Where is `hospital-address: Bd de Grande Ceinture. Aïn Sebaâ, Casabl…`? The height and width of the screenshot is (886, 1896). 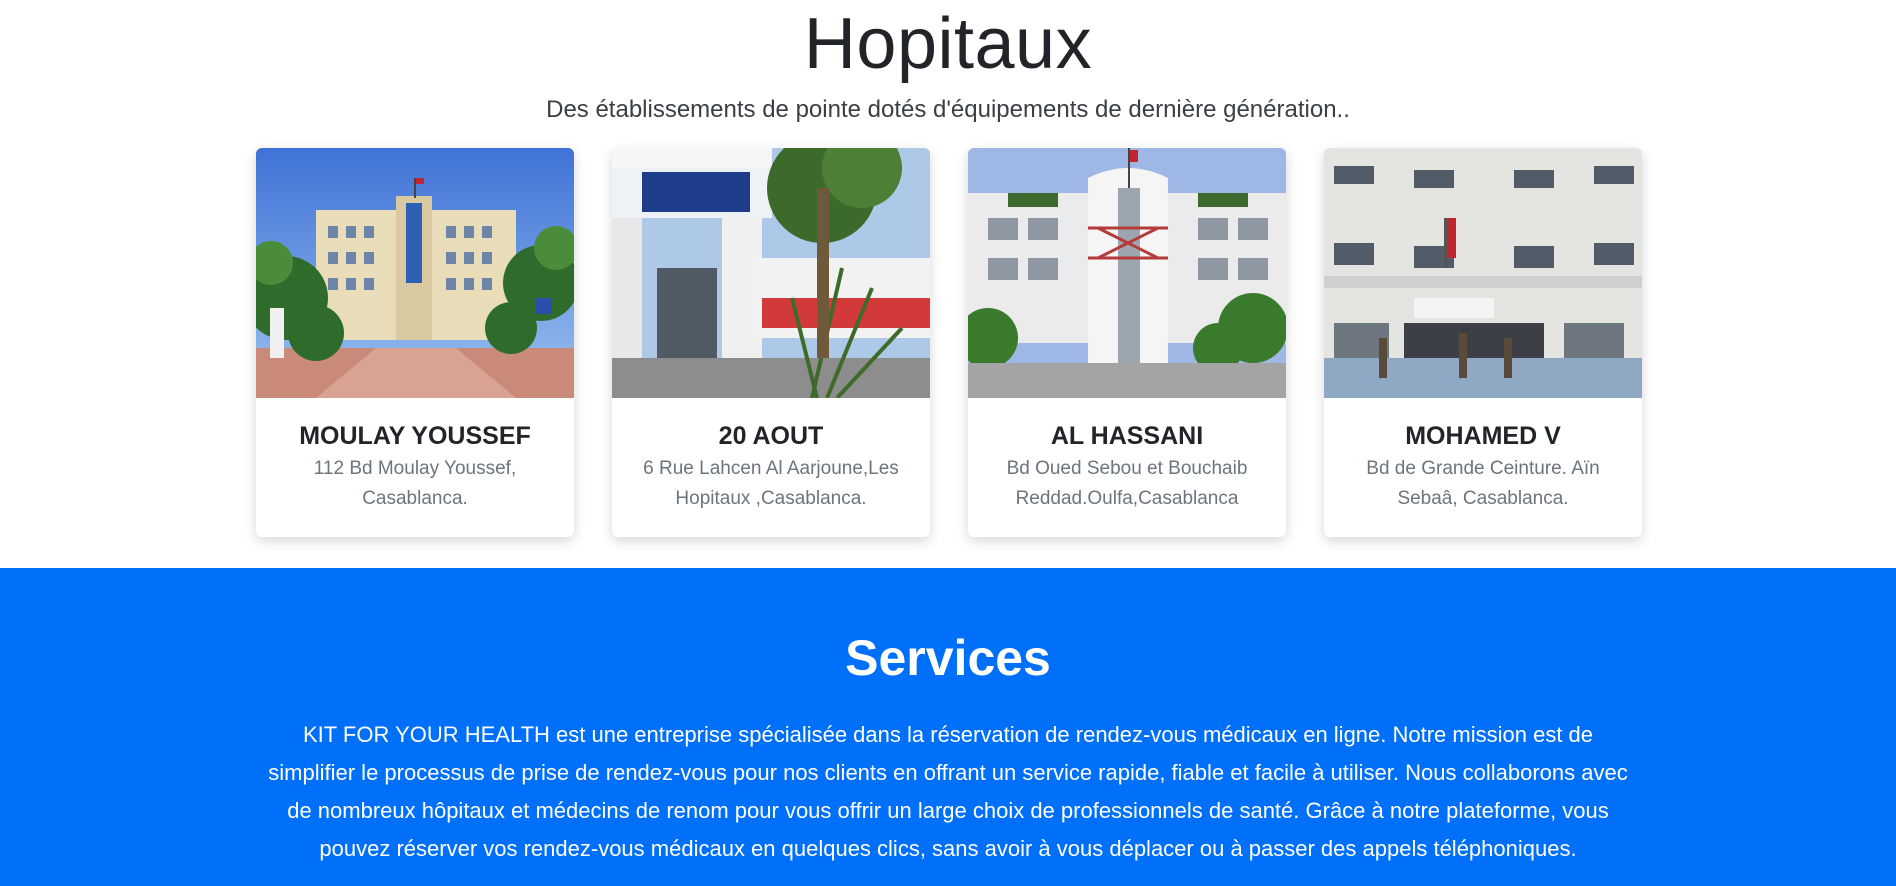
hospital-address: Bd de Grande Ceinture. Aïn Sebaâ, Casabl… is located at coordinates (1483, 483).